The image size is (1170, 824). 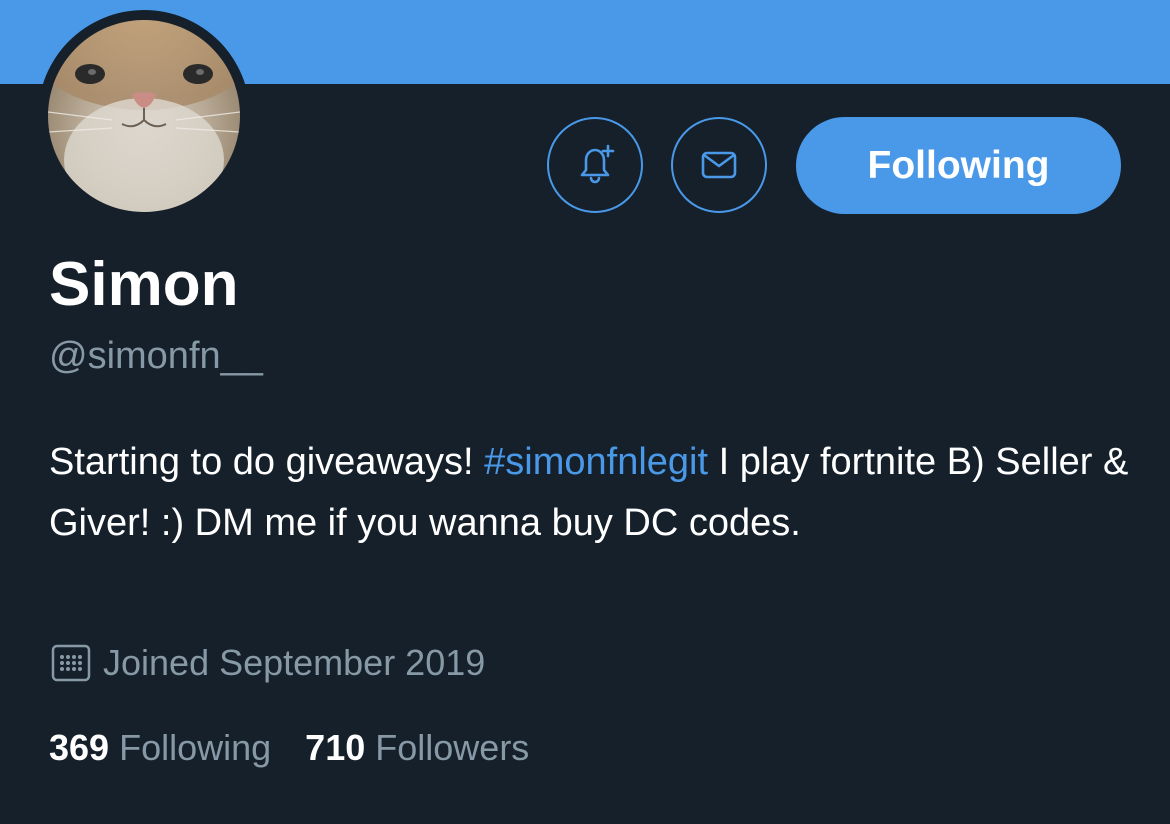 I want to click on notification-bell-button, so click(x=595, y=165).